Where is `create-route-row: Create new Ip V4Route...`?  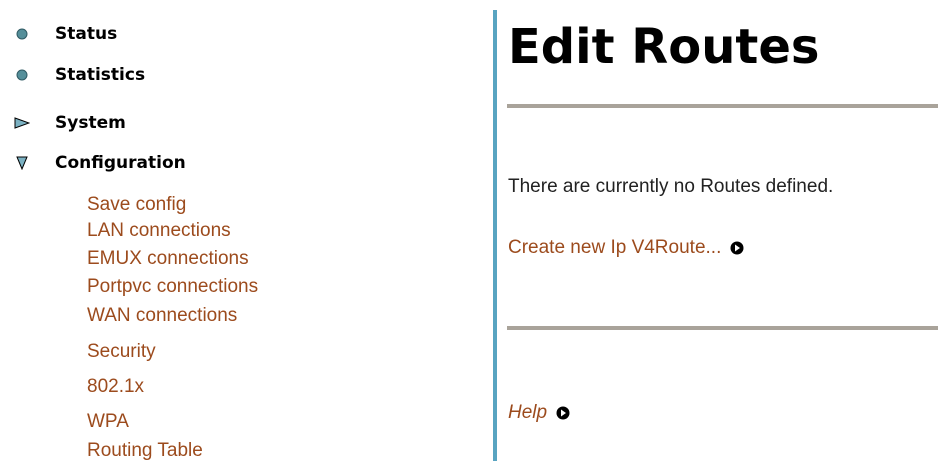 create-route-row: Create new Ip V4Route... is located at coordinates (626, 248).